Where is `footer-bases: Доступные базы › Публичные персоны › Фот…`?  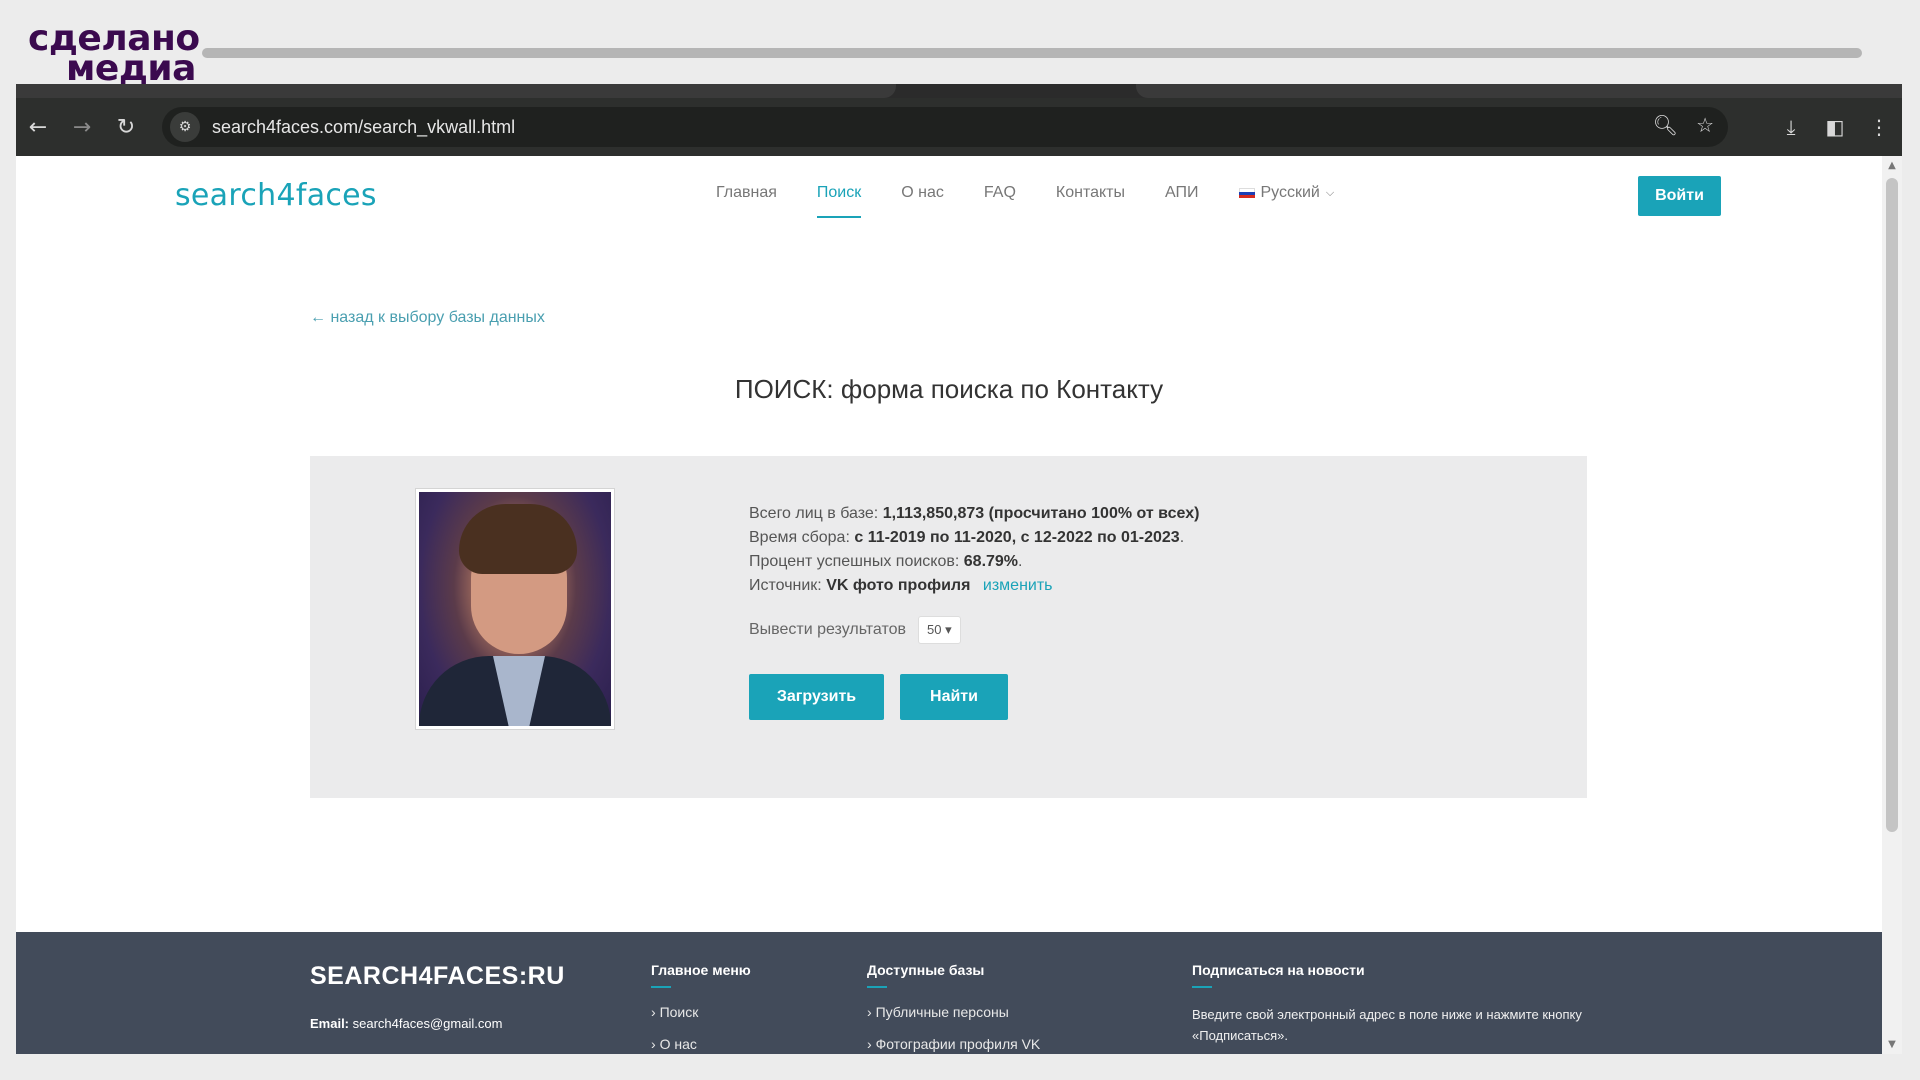 footer-bases: Доступные базы › Публичные персоны › Фот… is located at coordinates (953, 1008).